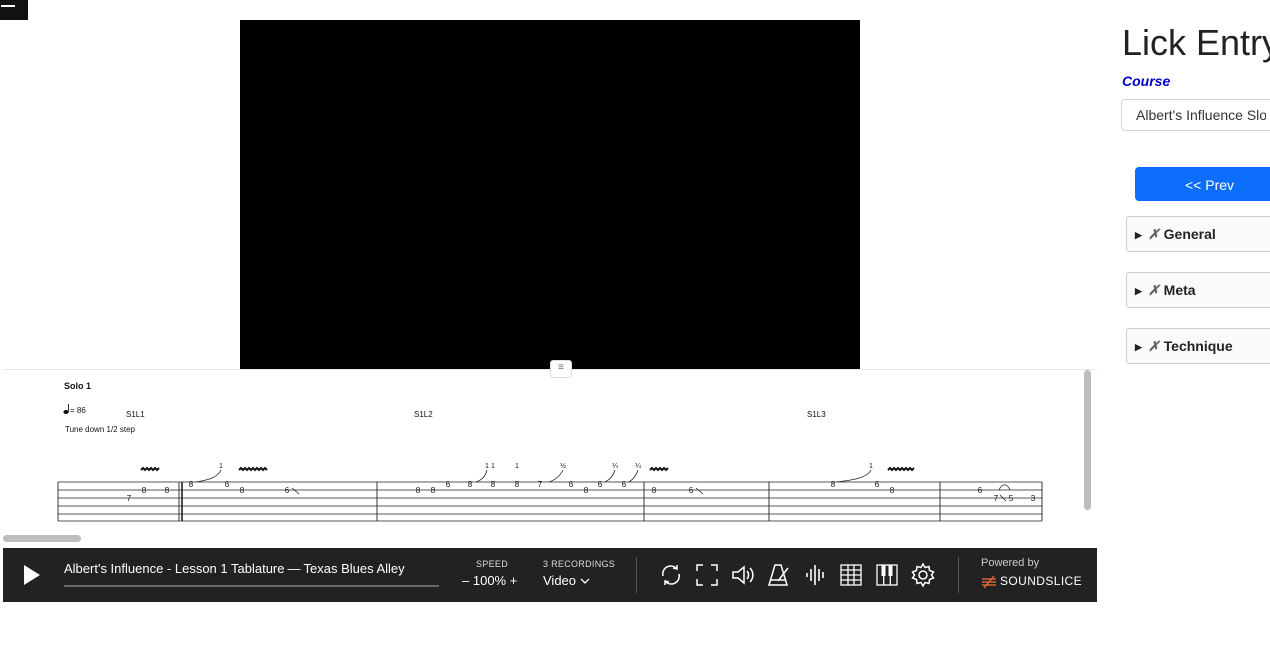 Image resolution: width=1270 pixels, height=670 pixels. I want to click on fullscreen-icon, so click(707, 575).